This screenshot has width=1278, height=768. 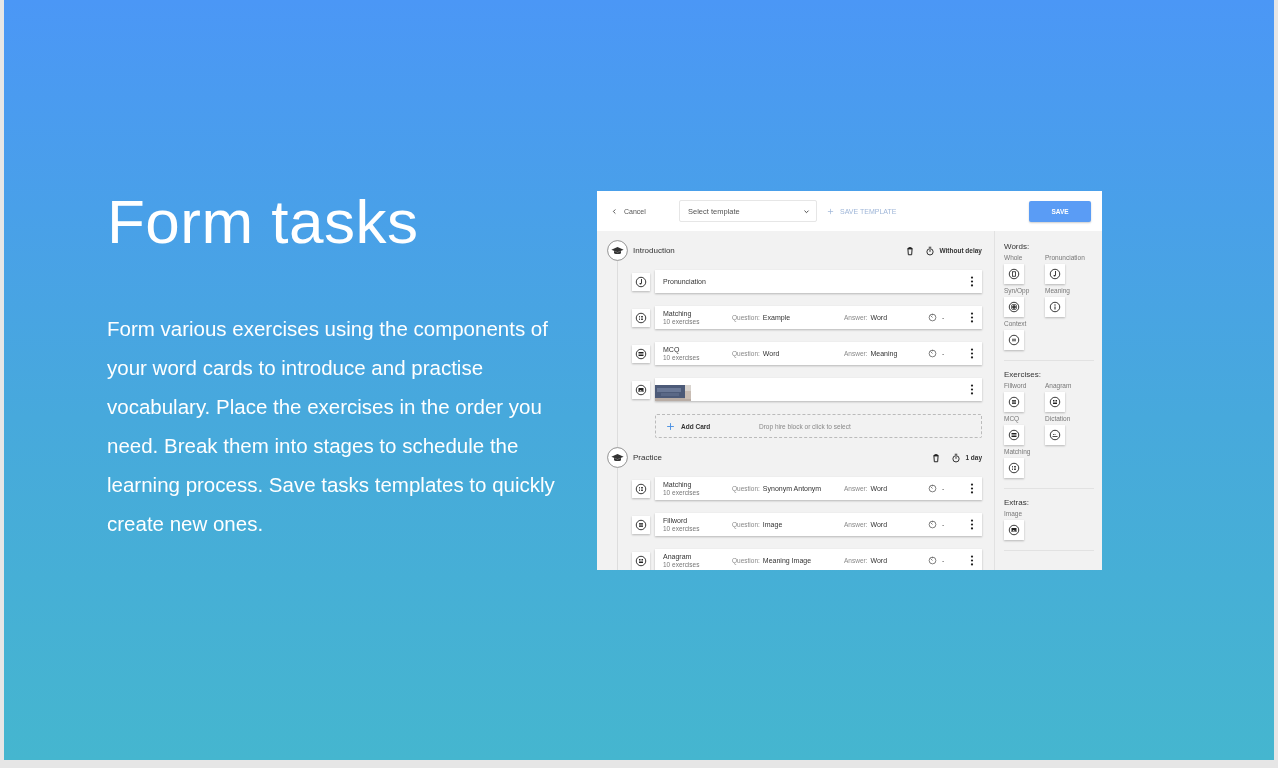 I want to click on stage-title: Practice, so click(x=648, y=457).